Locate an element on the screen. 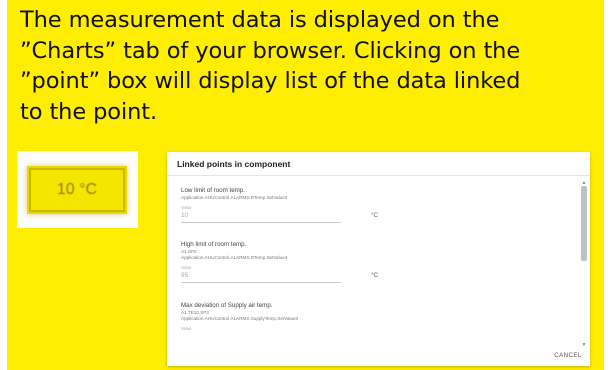 Image resolution: width=611 pixels, height=370 pixels. point-value-field: 95 °C is located at coordinates (279, 277).